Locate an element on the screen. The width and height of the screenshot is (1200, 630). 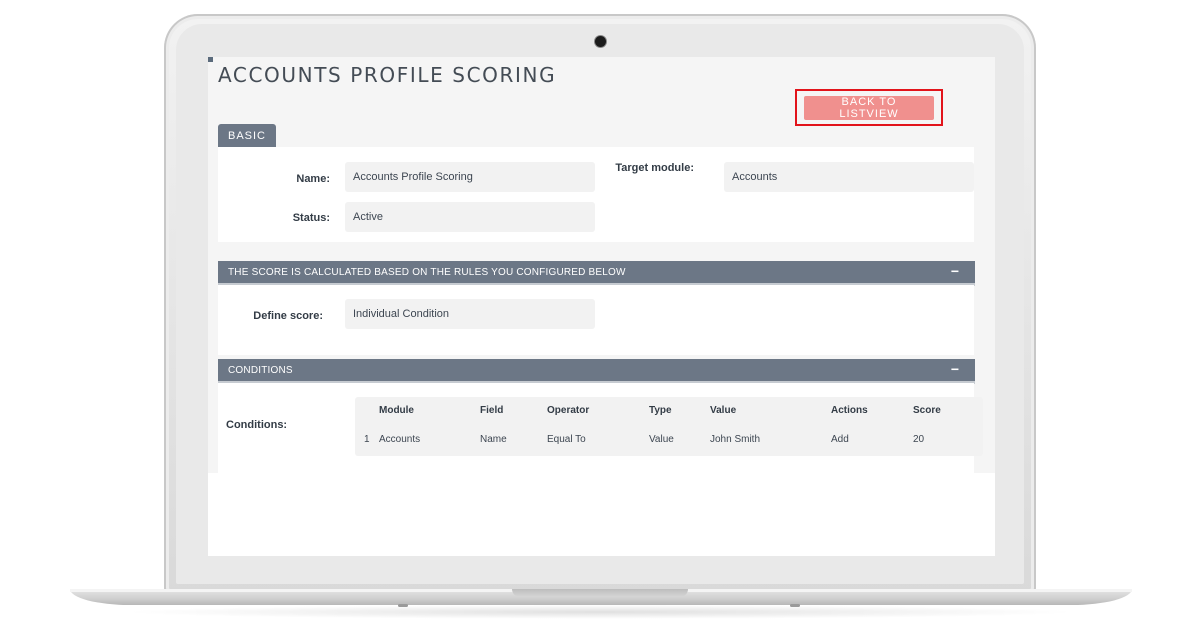
column-header-value: Value is located at coordinates (723, 410).